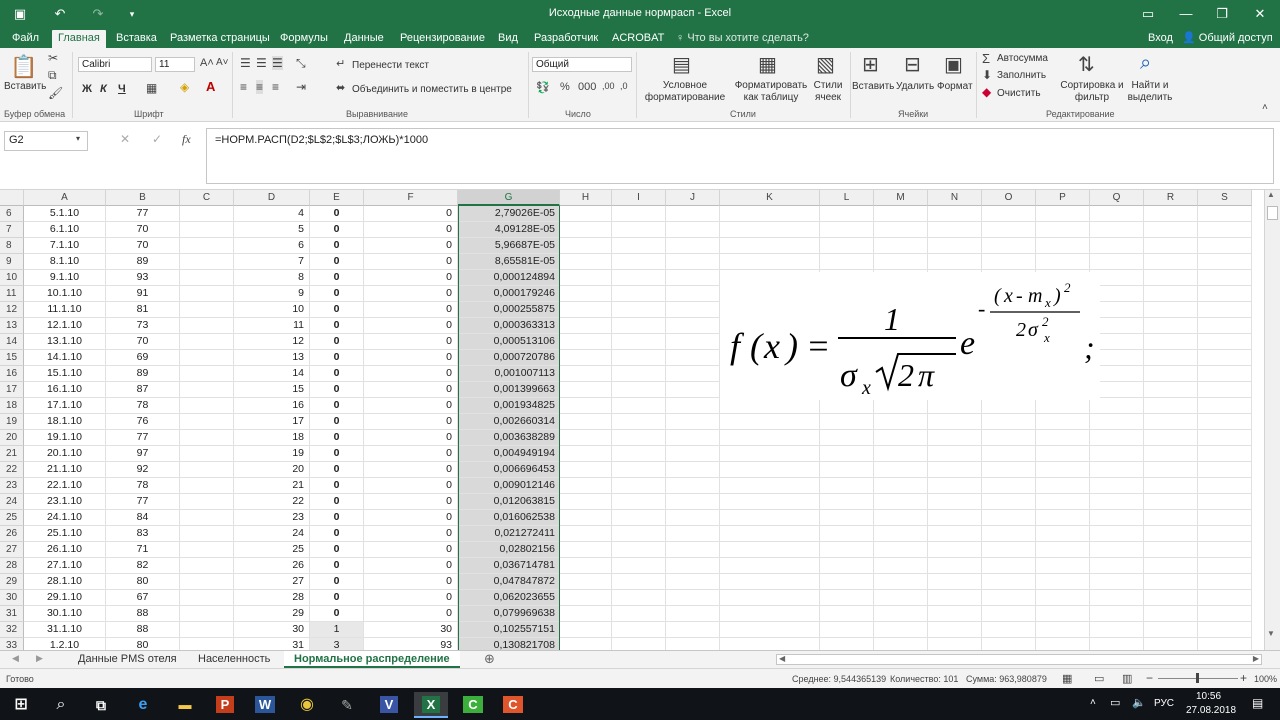 The image size is (1280, 720). What do you see at coordinates (509, 438) in the screenshot?
I see `cell-g: 0,003638289` at bounding box center [509, 438].